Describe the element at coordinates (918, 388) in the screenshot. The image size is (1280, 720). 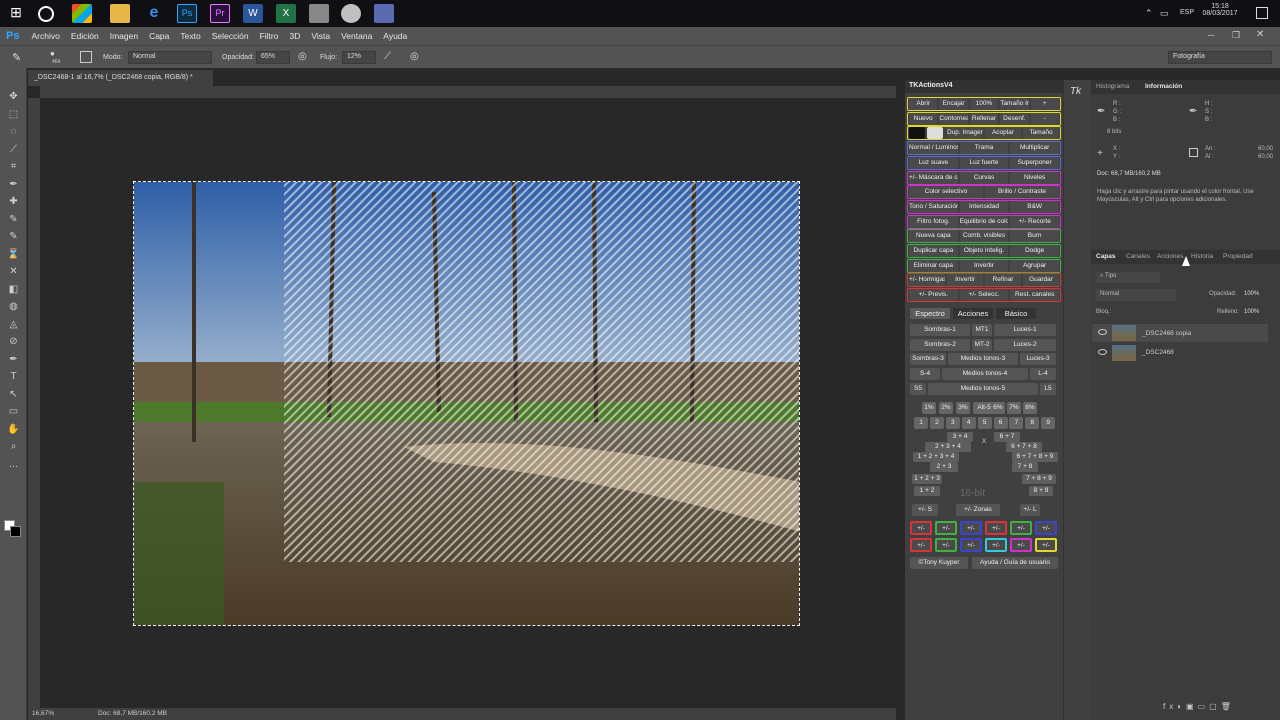
I see `tk-spectrum-button: S5` at that location.